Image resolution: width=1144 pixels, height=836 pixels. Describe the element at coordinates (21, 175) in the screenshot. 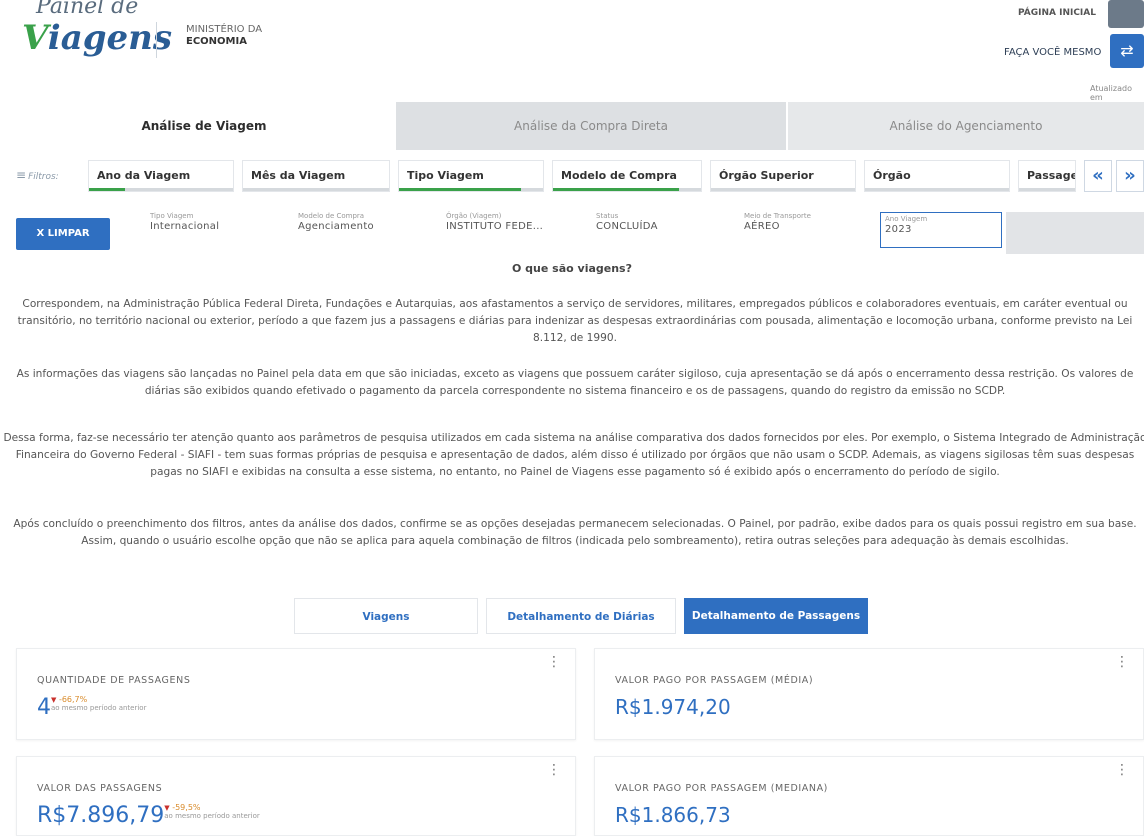

I see `filter-icon: ≡` at that location.